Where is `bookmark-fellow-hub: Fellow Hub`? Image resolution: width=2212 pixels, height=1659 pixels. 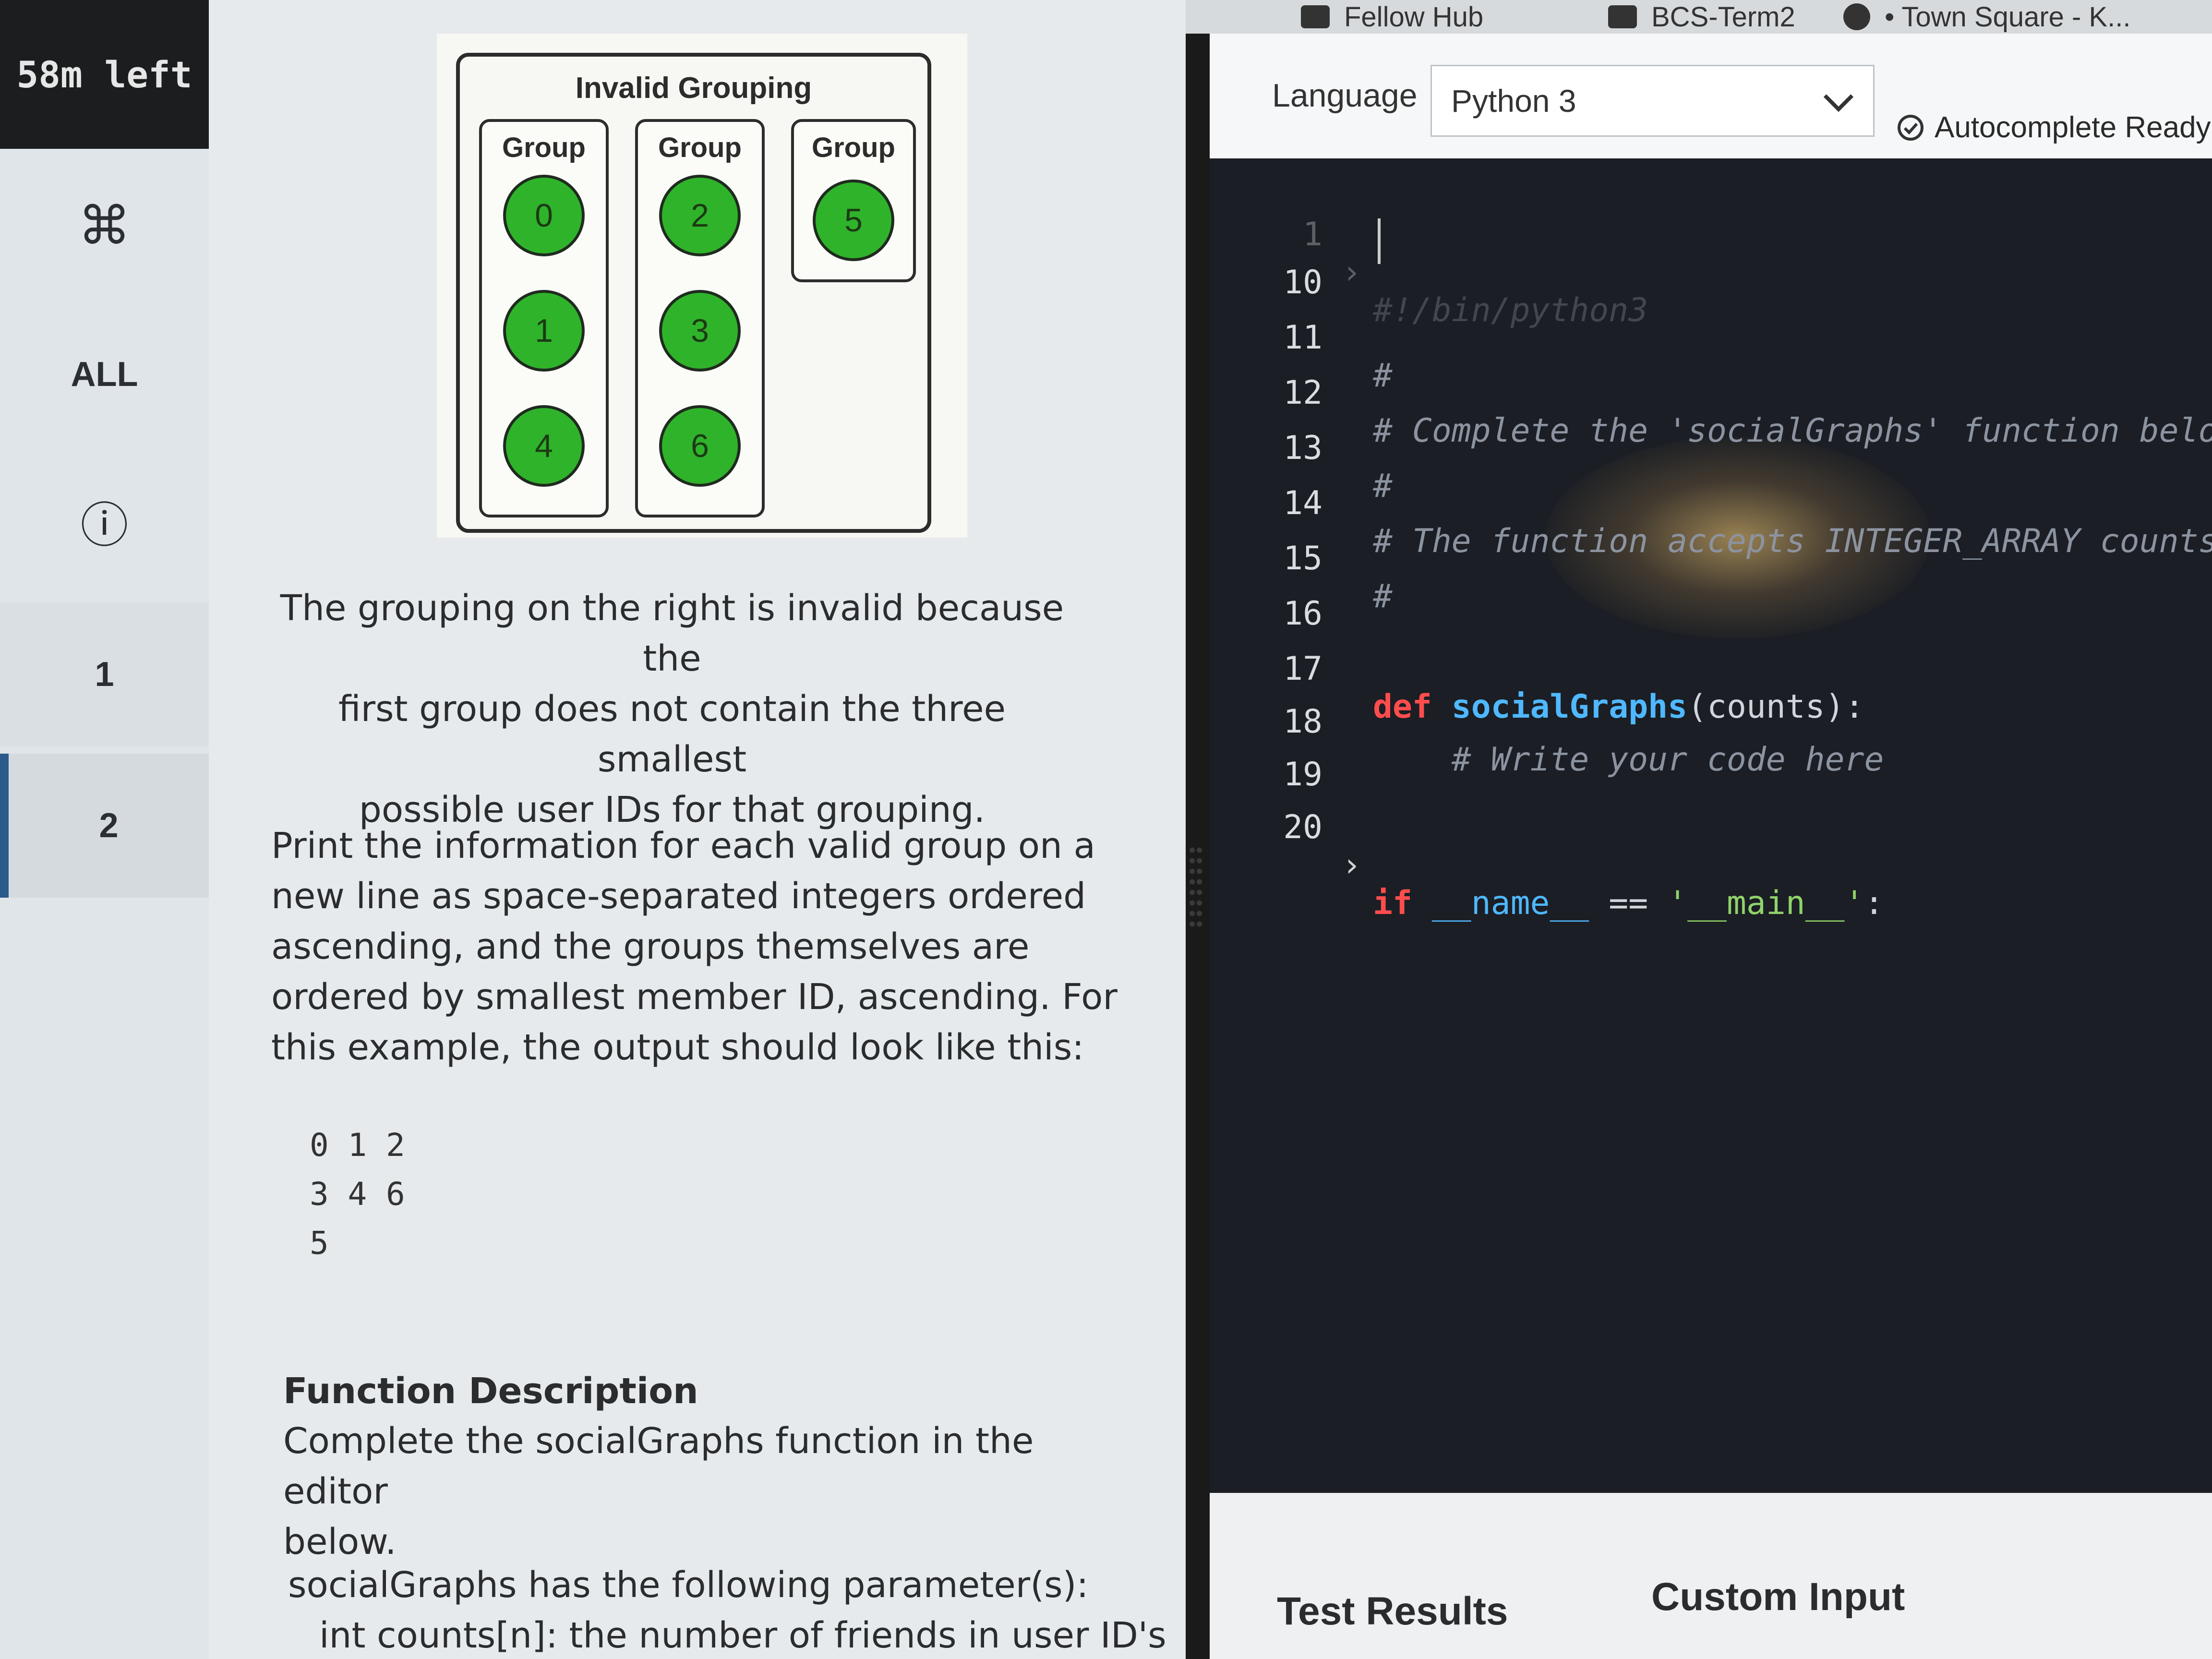 bookmark-fellow-hub: Fellow Hub is located at coordinates (1392, 17).